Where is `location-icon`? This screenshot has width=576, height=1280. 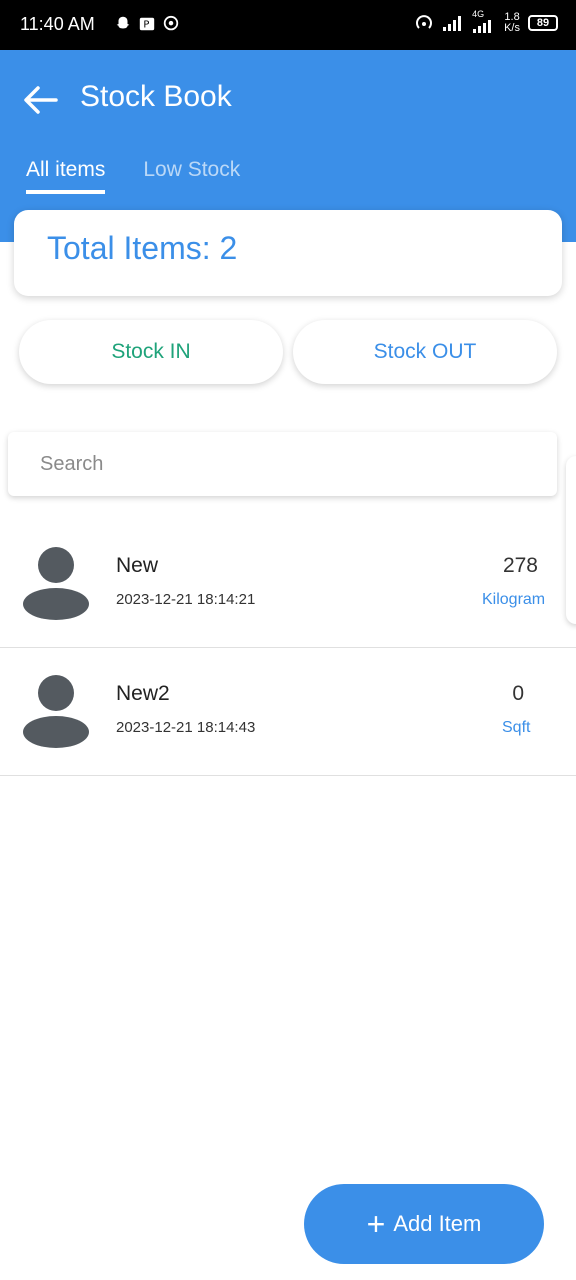
location-icon is located at coordinates (171, 23).